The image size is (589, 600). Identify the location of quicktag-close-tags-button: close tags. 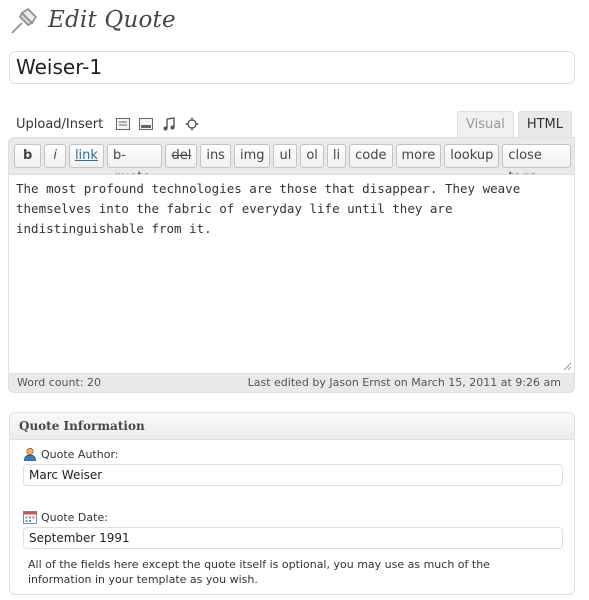
(536, 164).